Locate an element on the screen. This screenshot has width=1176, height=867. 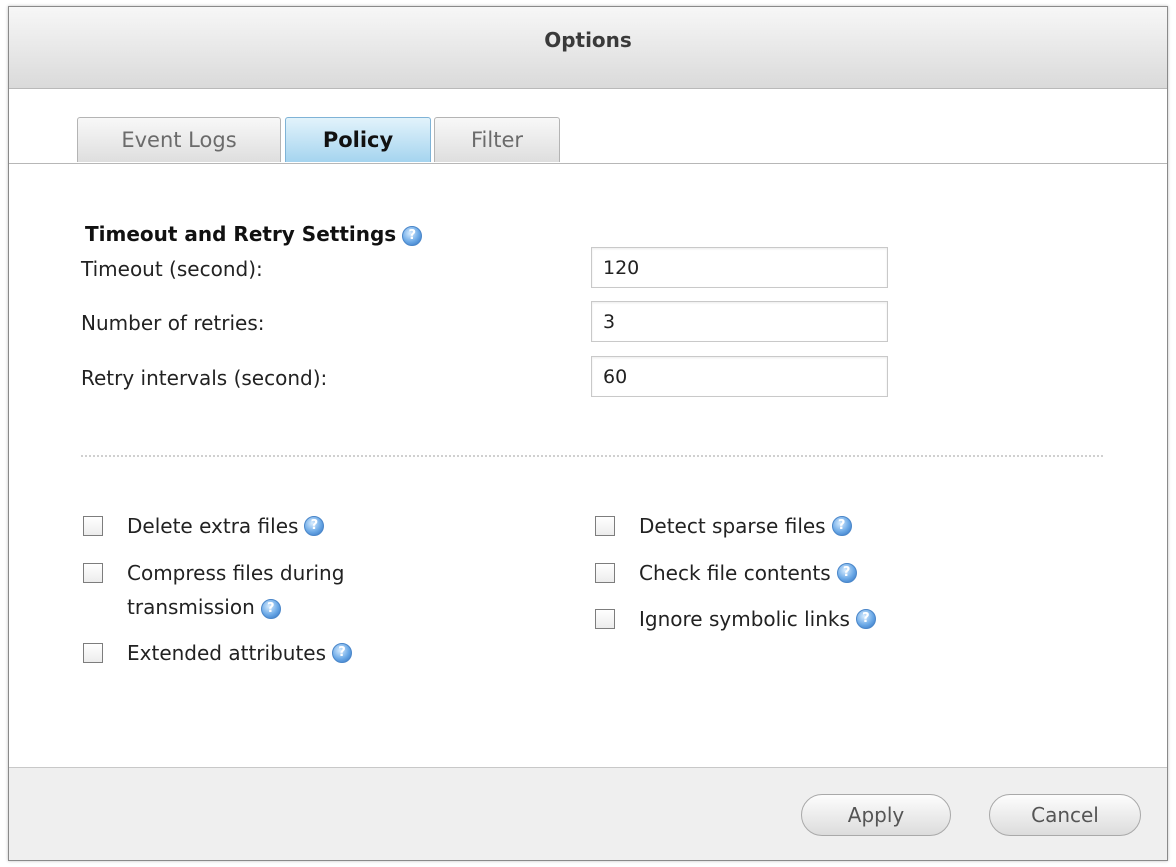
tab-filter: Filter is located at coordinates (497, 139).